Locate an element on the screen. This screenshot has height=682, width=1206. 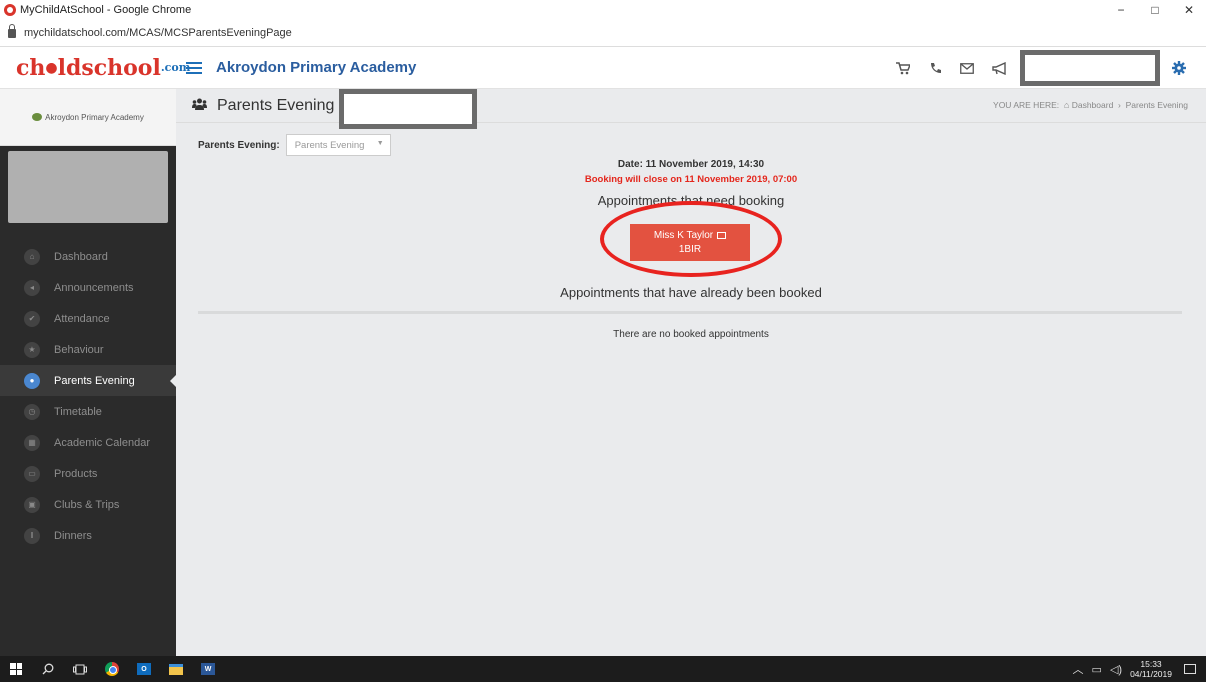
no-booked-message: There are no booked appointments is located at coordinates (691, 334).